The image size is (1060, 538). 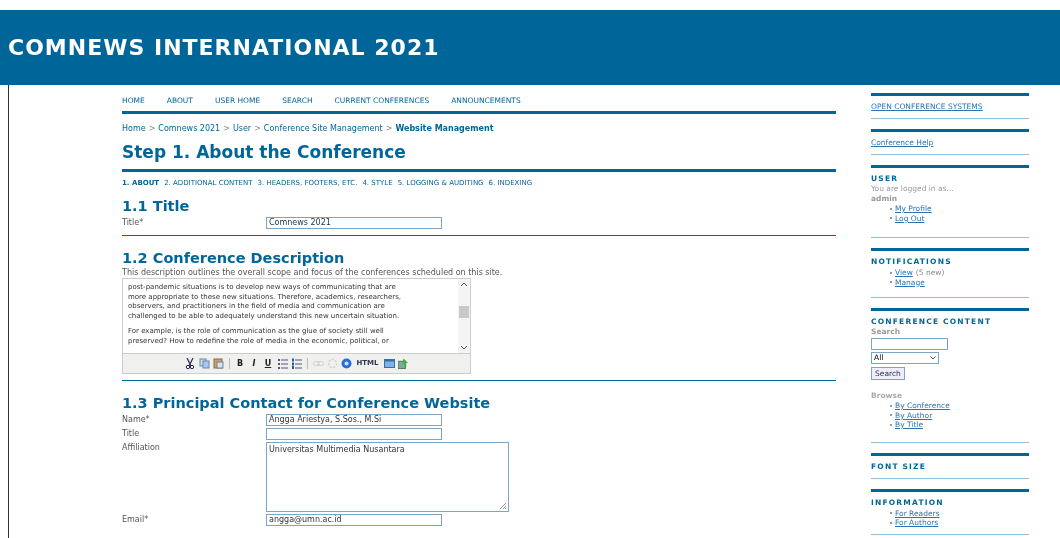 What do you see at coordinates (354, 434) in the screenshot?
I see `input-field` at bounding box center [354, 434].